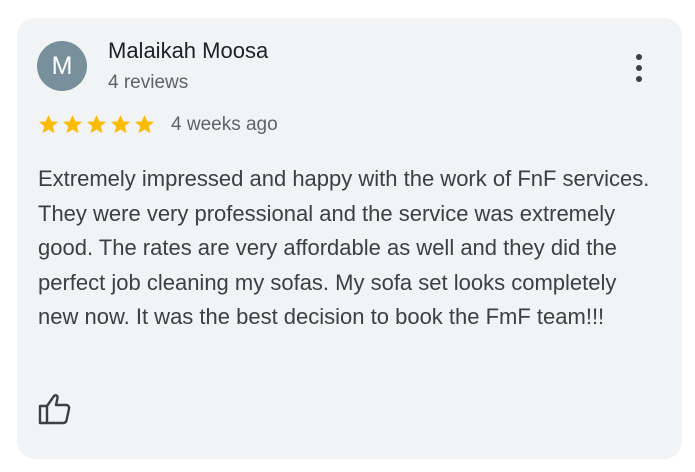 Image resolution: width=695 pixels, height=472 pixels. Describe the element at coordinates (62, 66) in the screenshot. I see `avatar: M` at that location.